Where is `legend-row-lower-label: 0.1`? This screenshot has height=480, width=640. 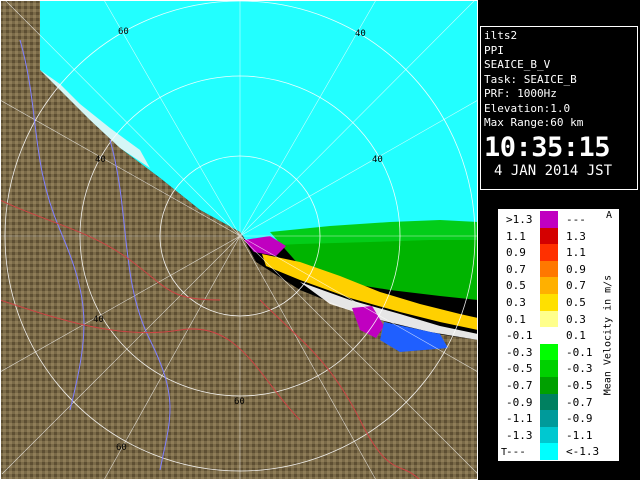 legend-row-lower-label: 0.1 is located at coordinates (516, 319).